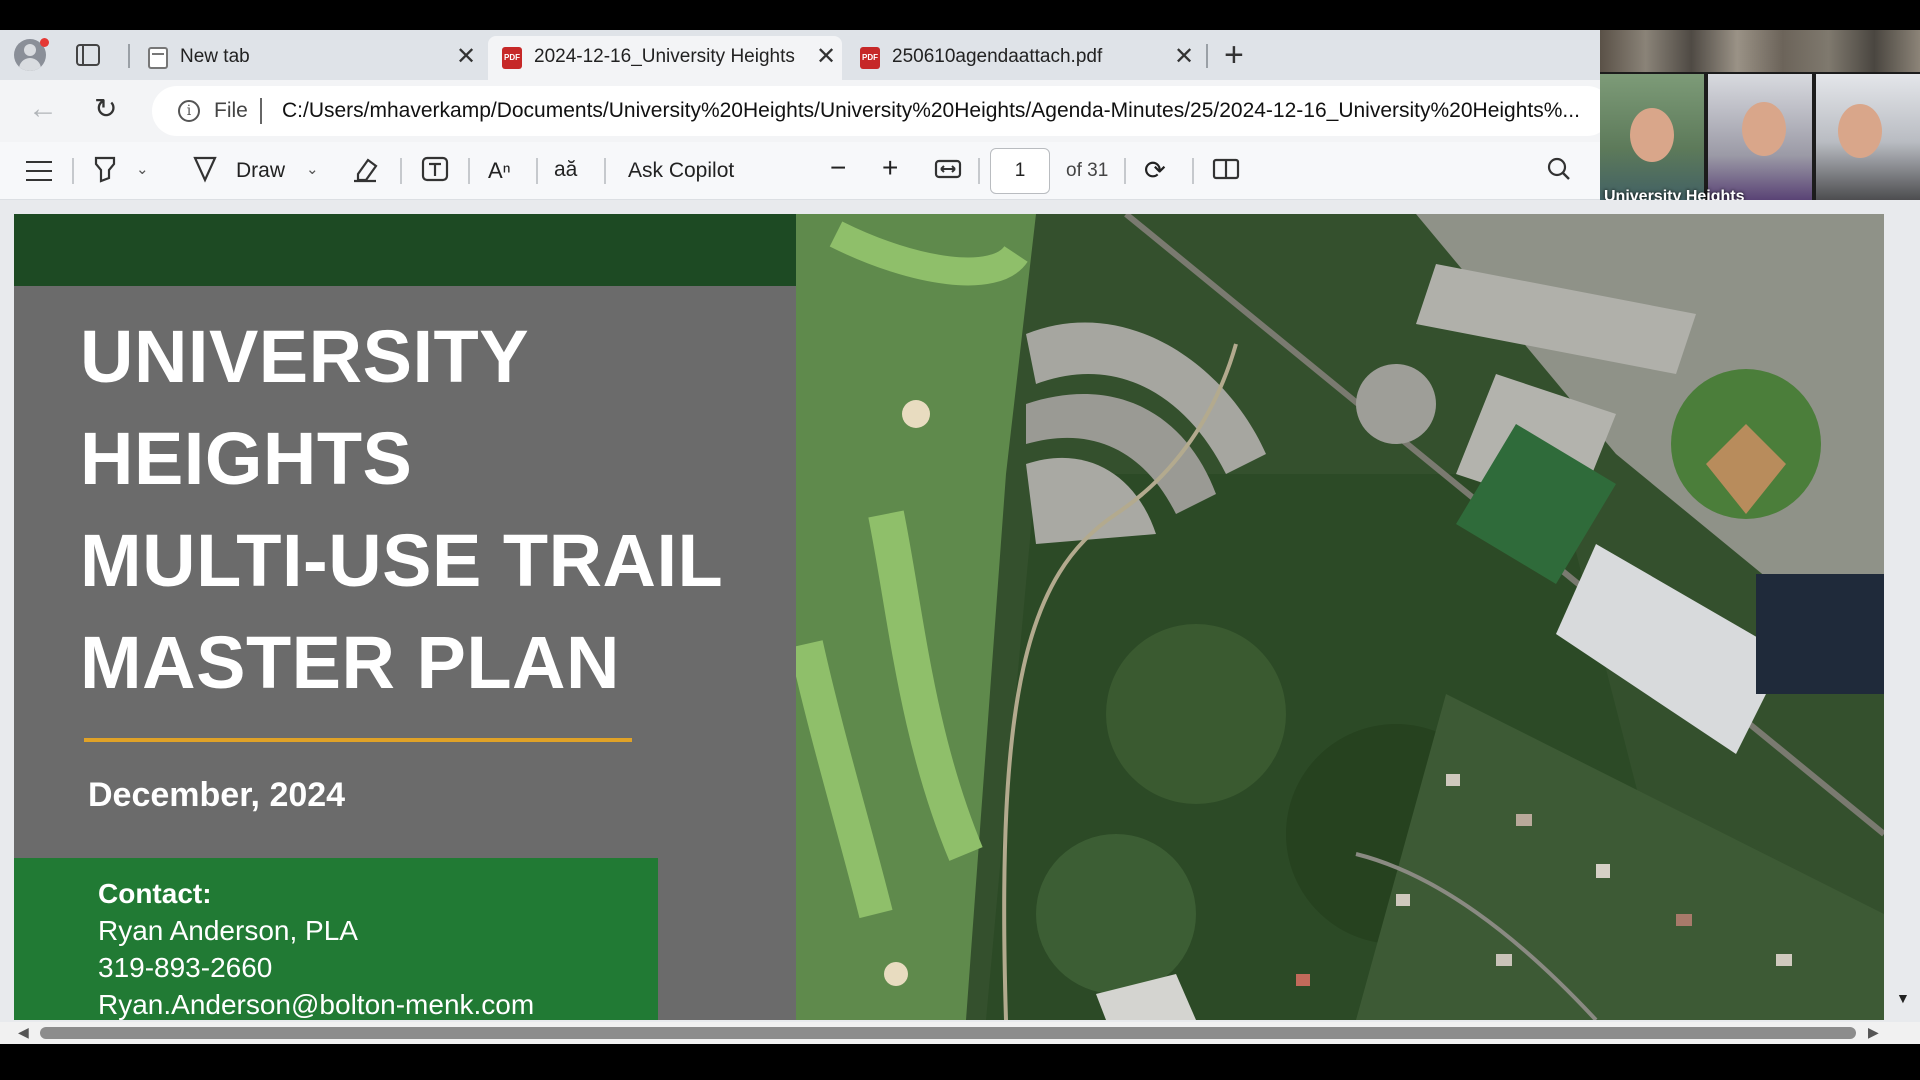  What do you see at coordinates (435, 172) in the screenshot?
I see `text-box-icon` at bounding box center [435, 172].